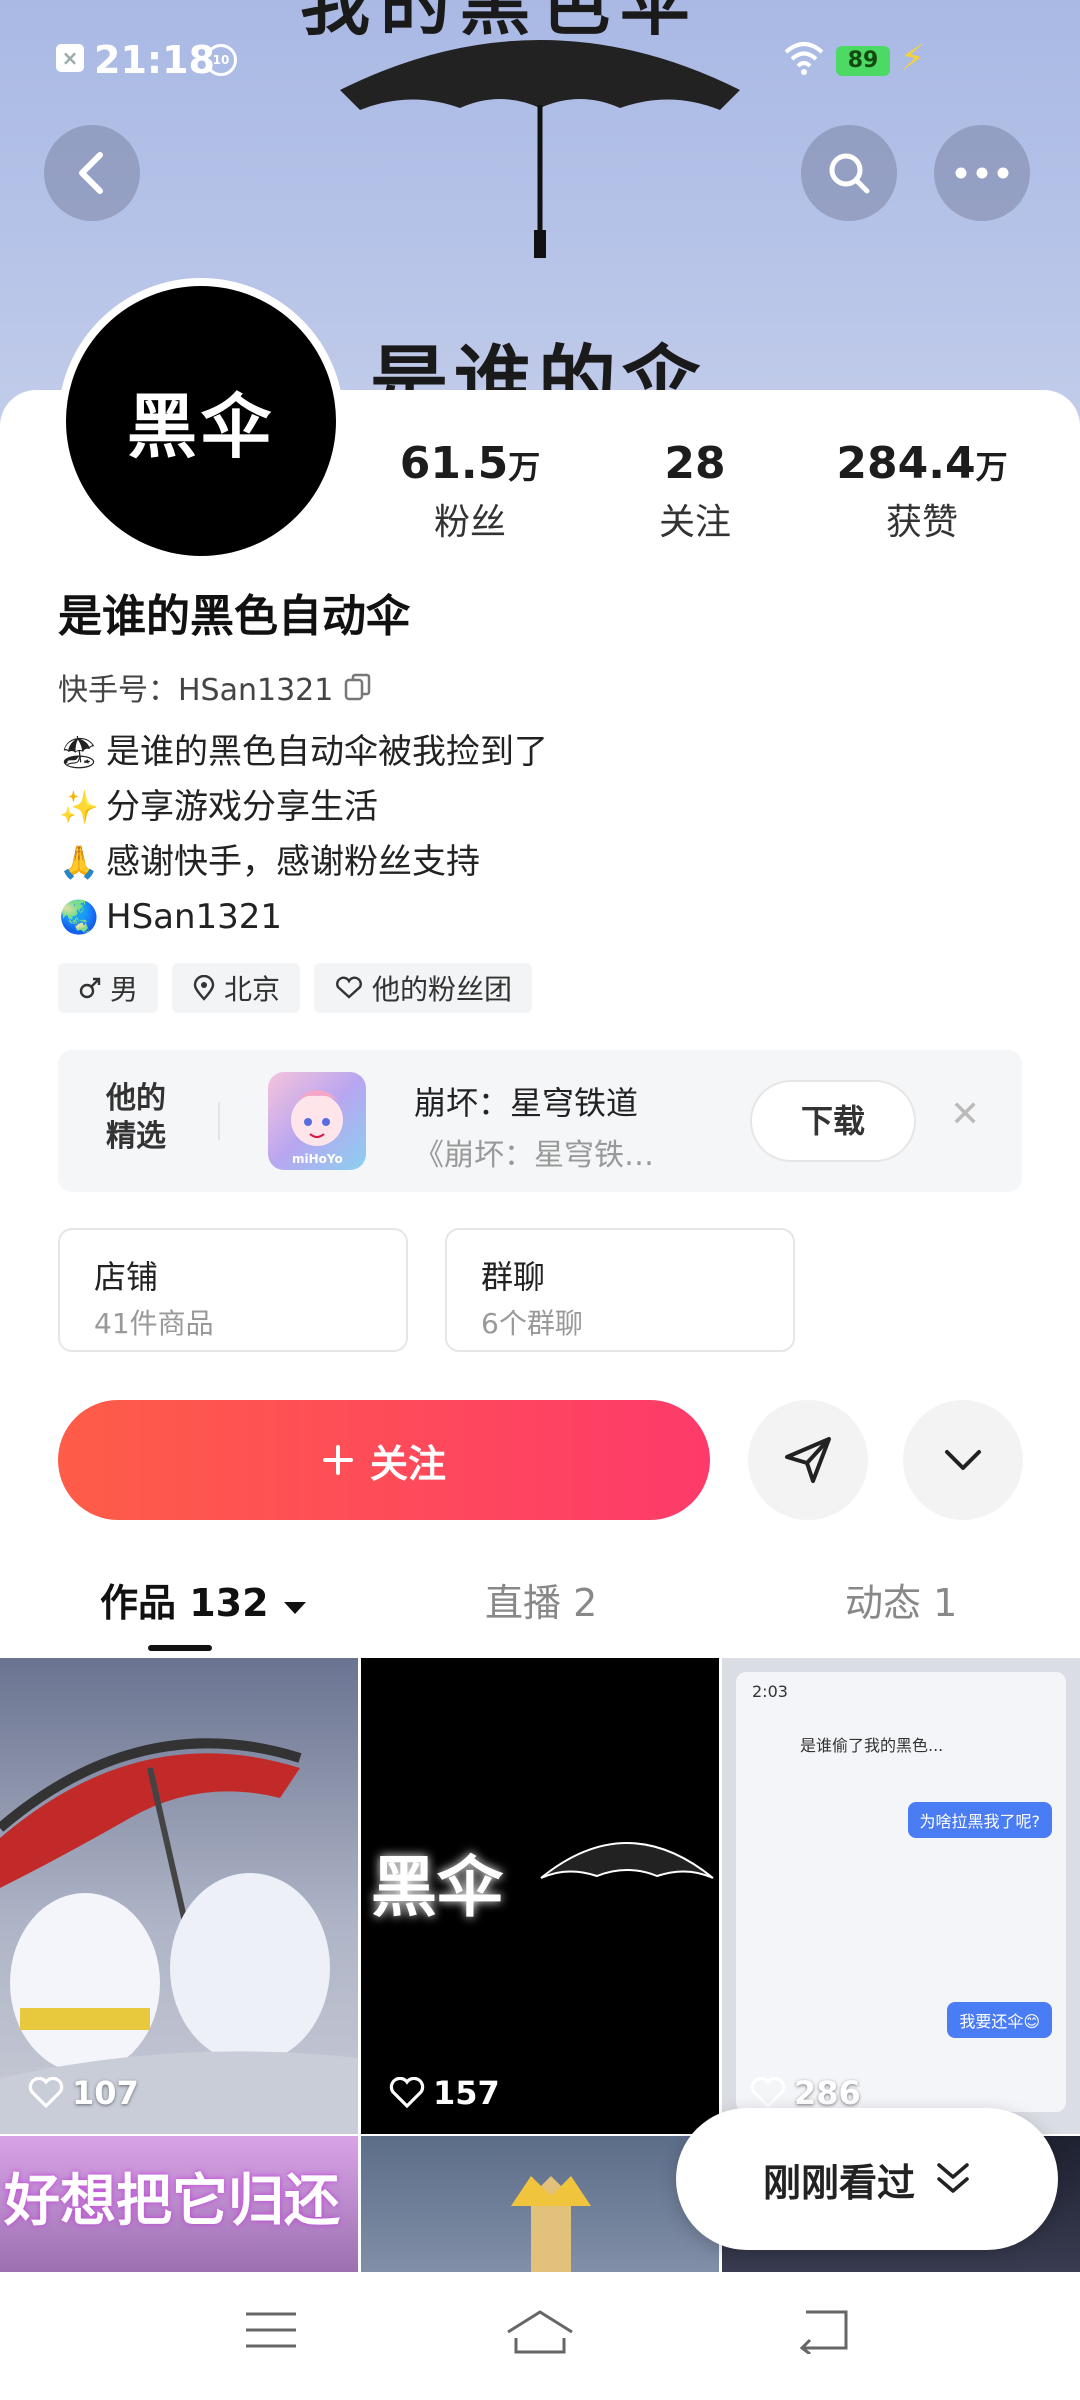 Image resolution: width=1080 pixels, height=2400 pixels. I want to click on back-arrow-icon, so click(91, 173).